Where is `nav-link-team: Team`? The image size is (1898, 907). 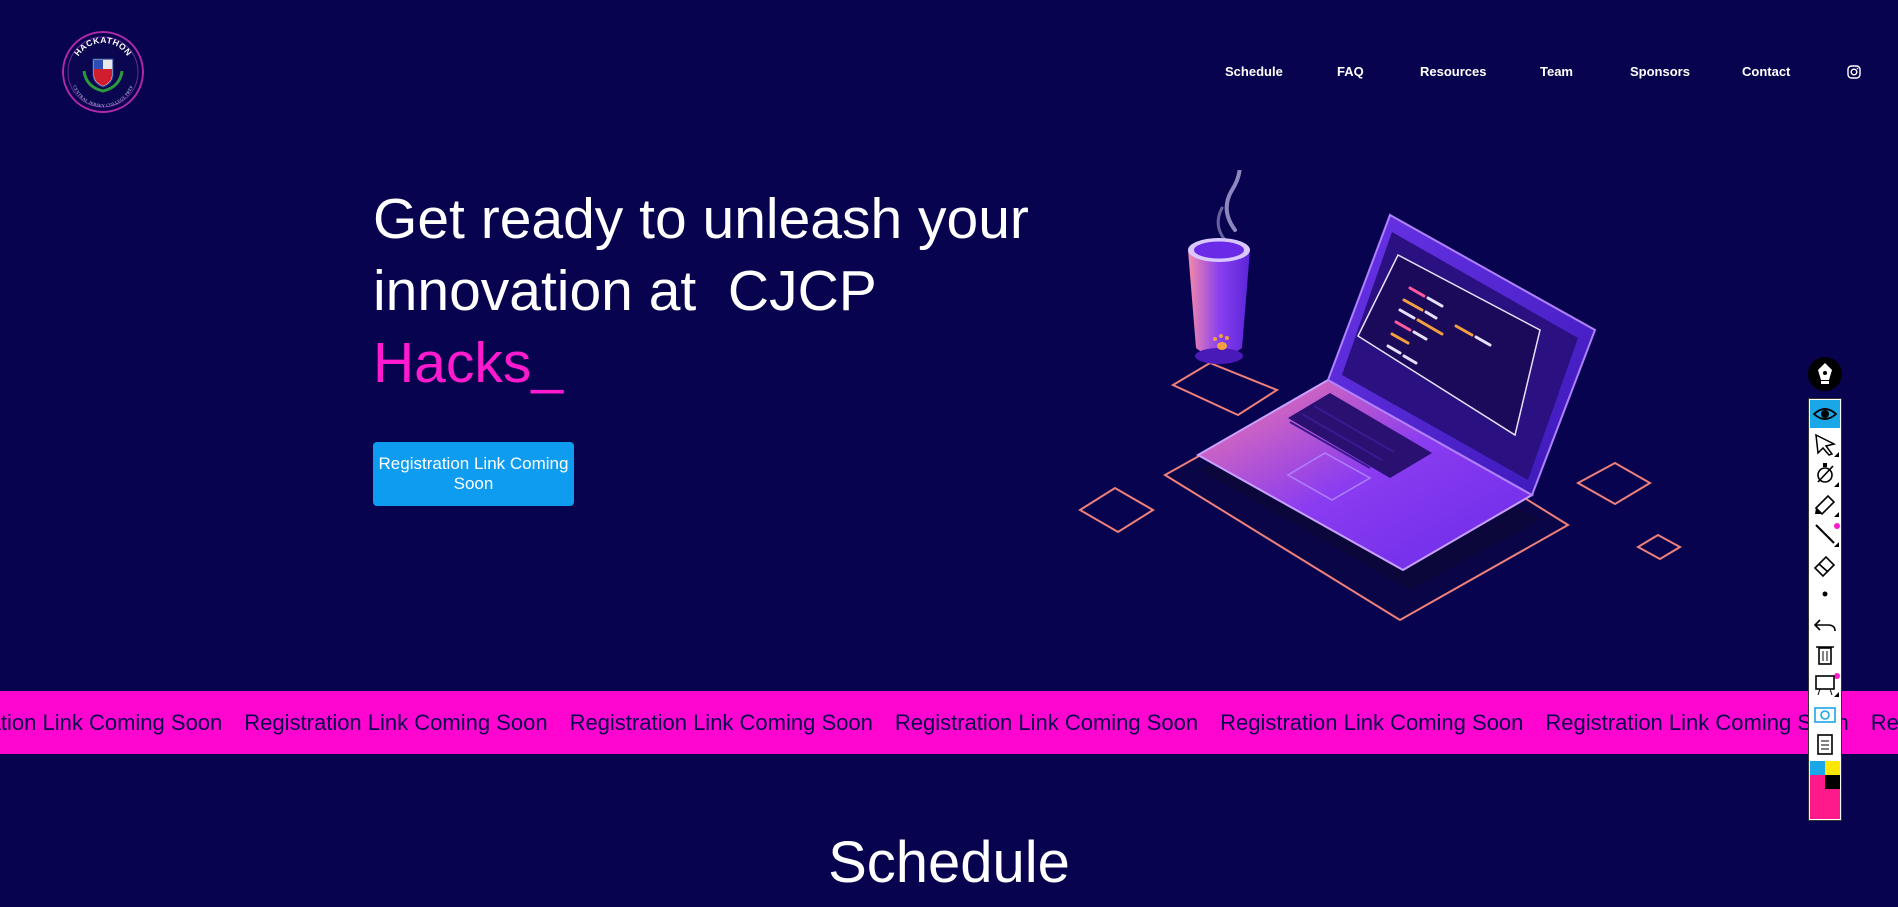
nav-link-team: Team is located at coordinates (1556, 71).